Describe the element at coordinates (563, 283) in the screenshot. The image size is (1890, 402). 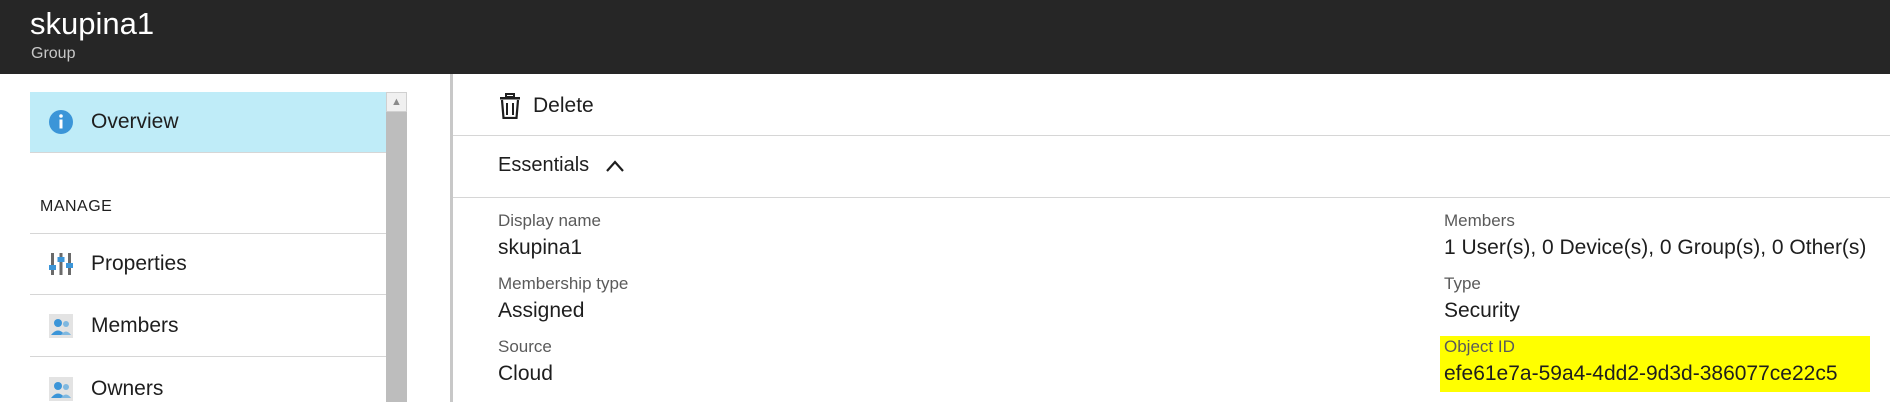
I see `field-key: Membership type` at that location.